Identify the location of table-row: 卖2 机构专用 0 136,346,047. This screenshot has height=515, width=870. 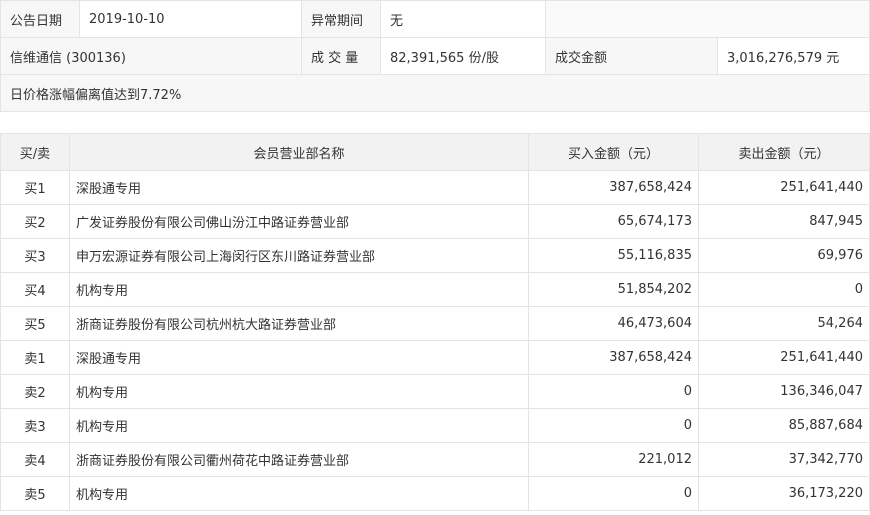
(435, 391).